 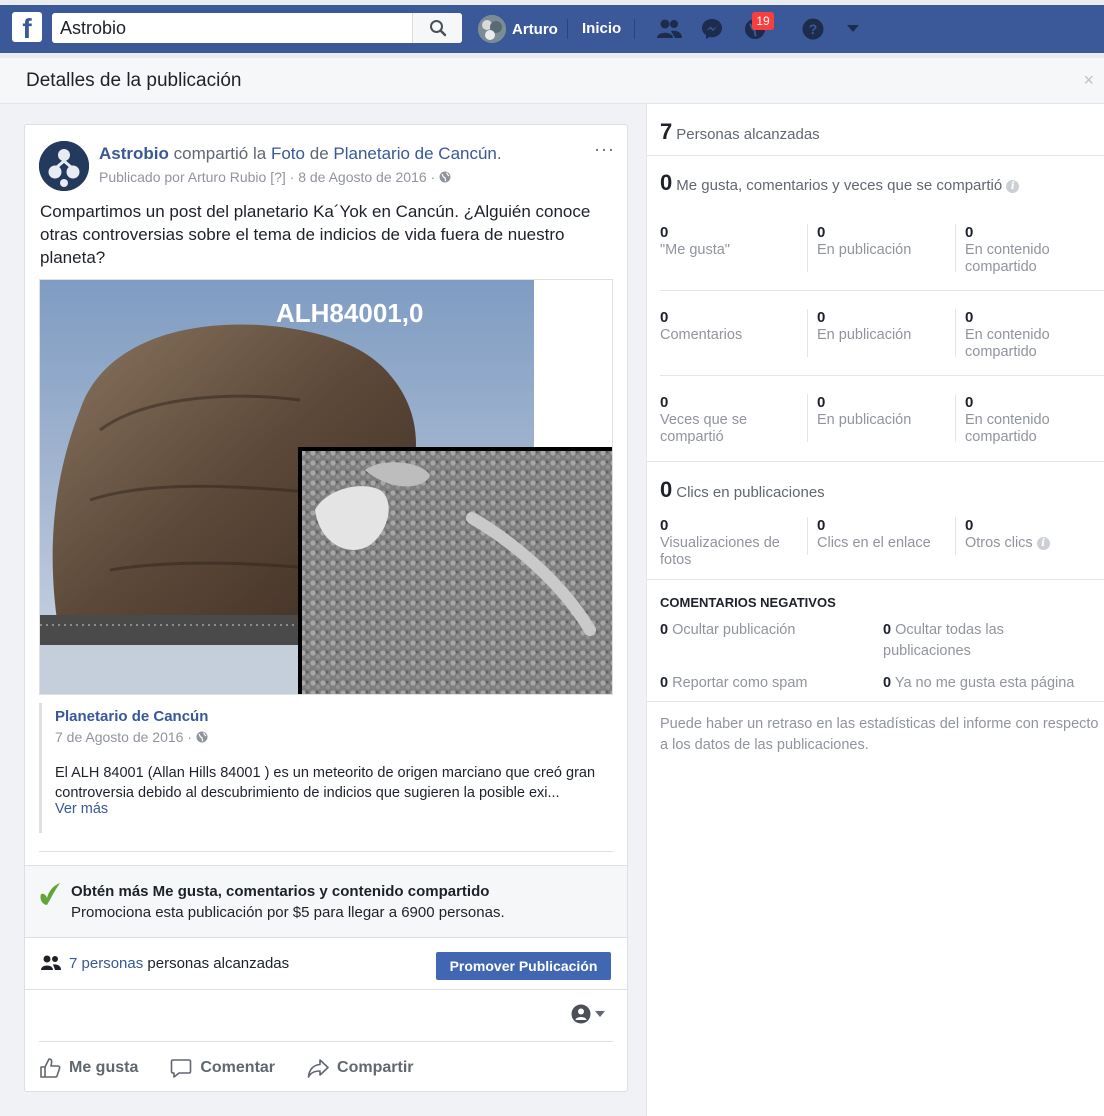 I want to click on negative-label: Reportar como spam, so click(x=740, y=683).